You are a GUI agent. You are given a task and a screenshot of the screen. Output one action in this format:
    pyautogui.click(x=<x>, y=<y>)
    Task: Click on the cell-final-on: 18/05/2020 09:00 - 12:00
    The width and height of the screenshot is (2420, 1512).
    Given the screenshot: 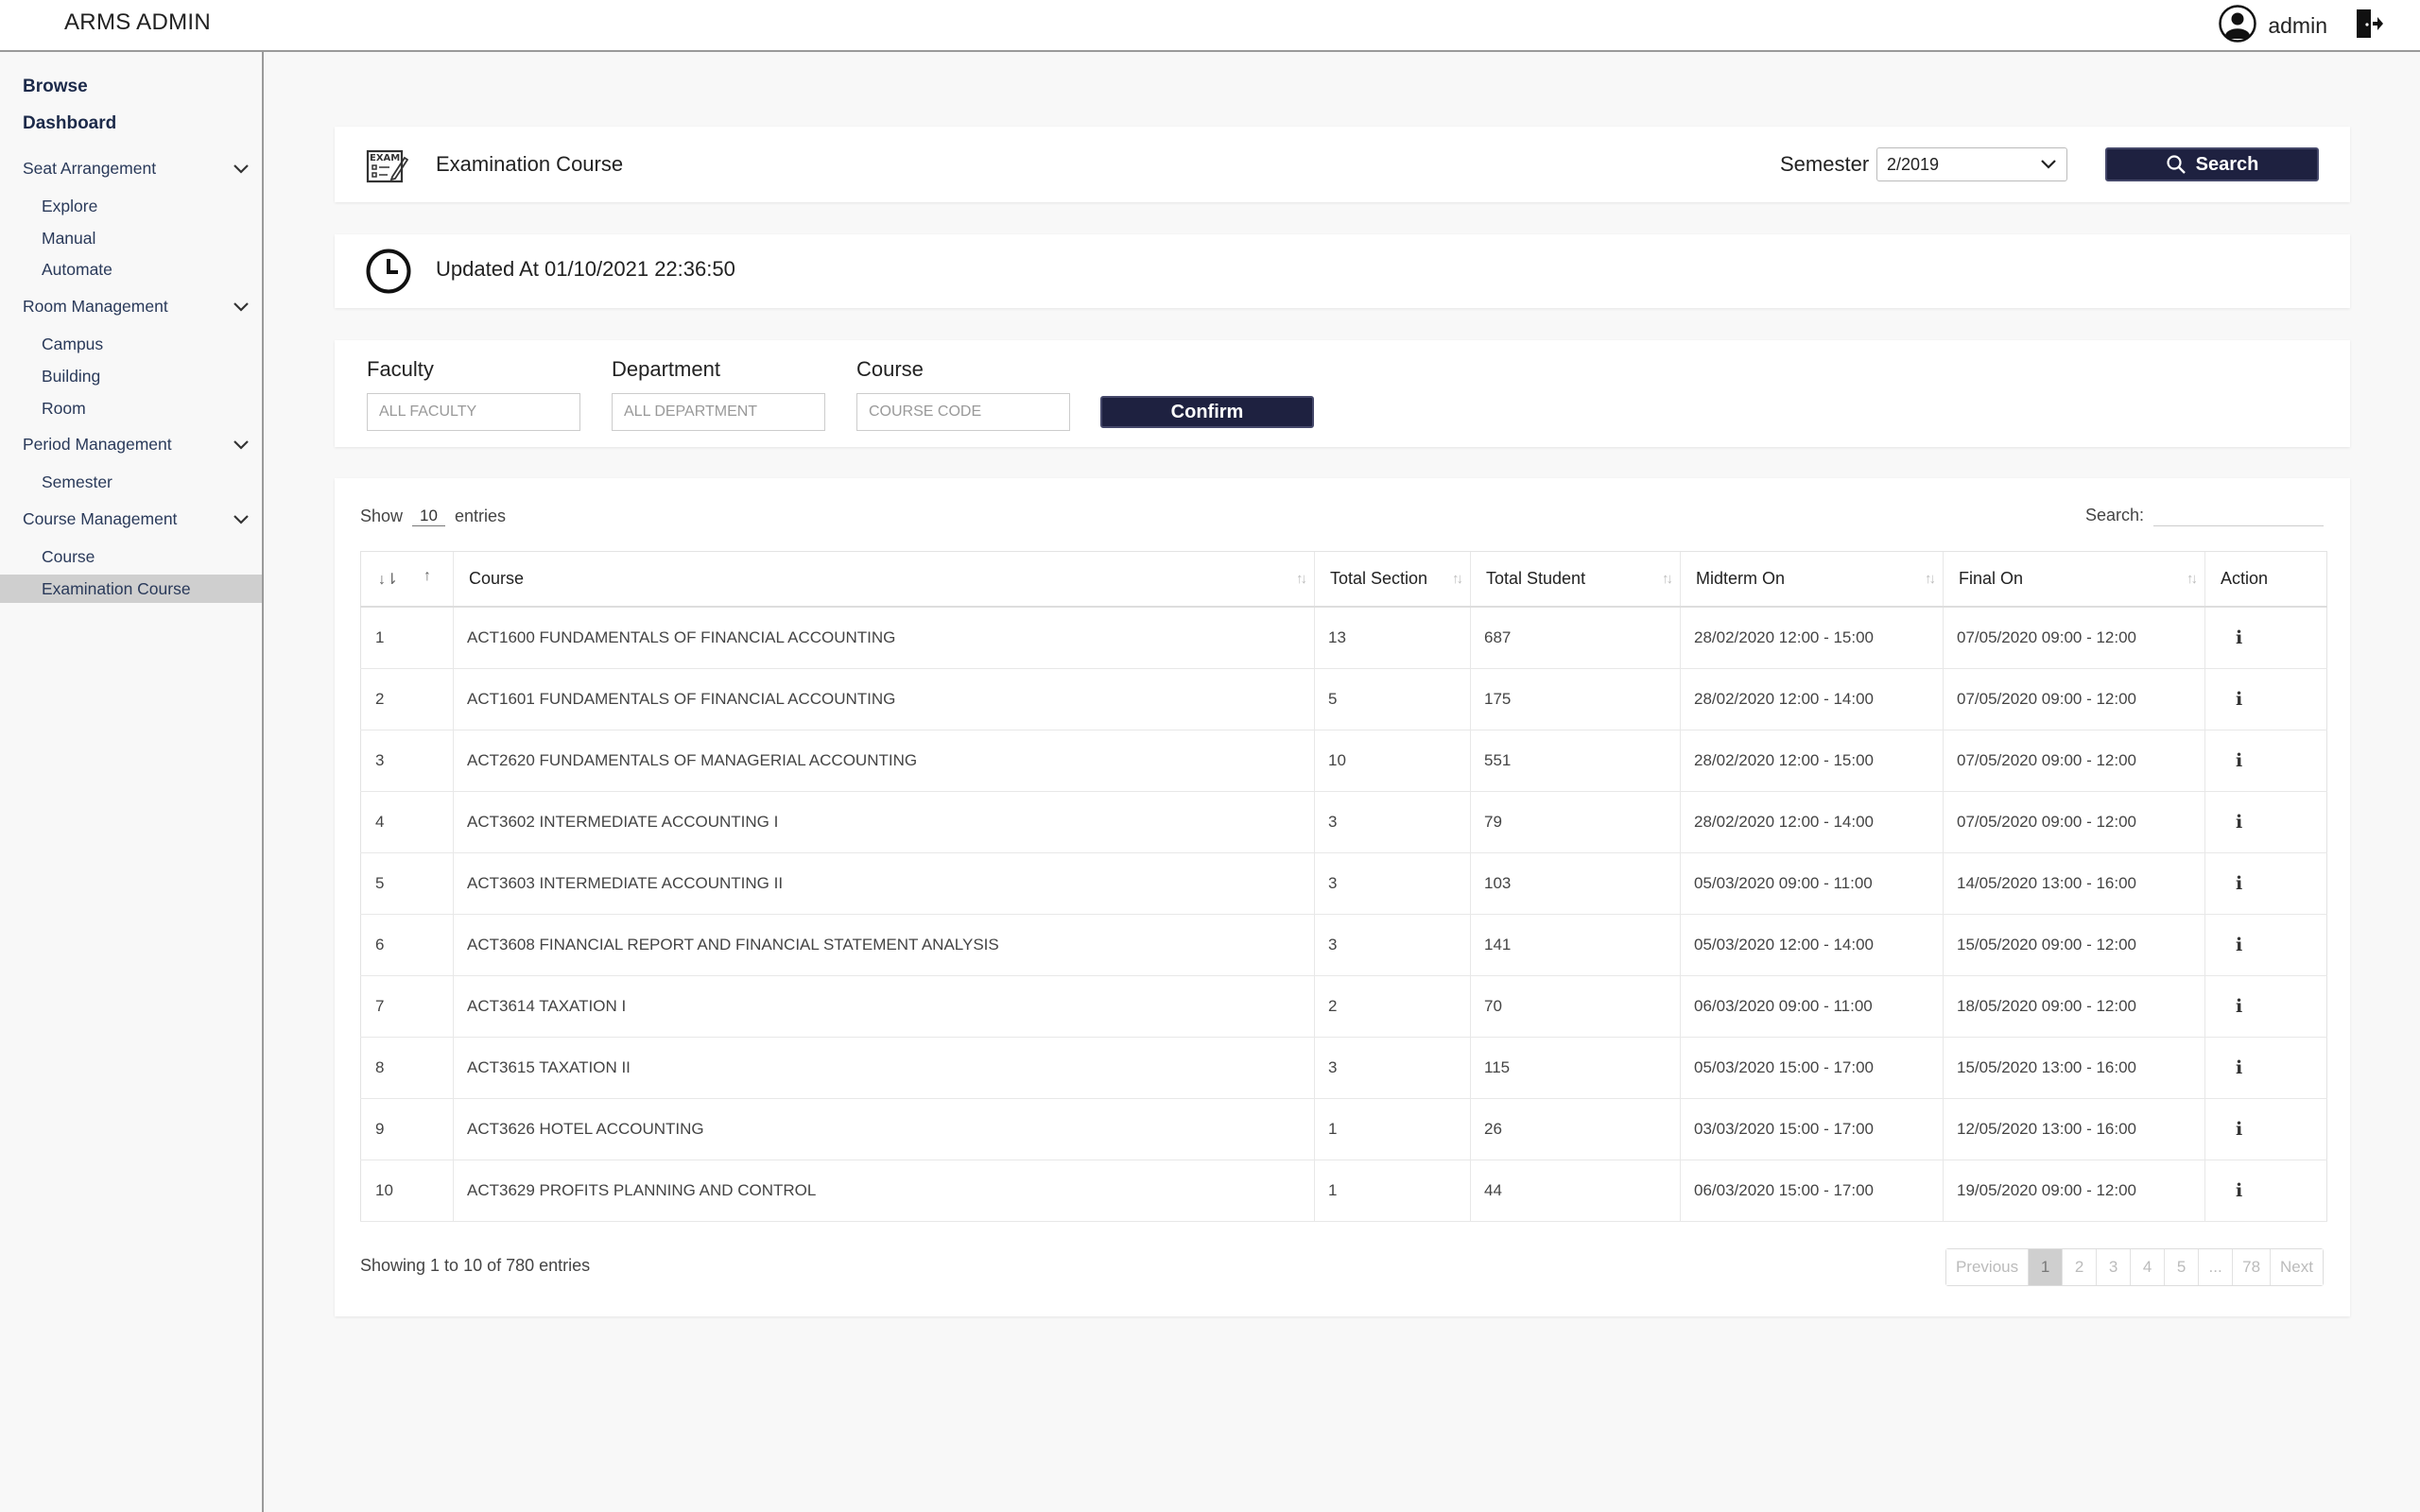 What is the action you would take?
    pyautogui.click(x=2074, y=1006)
    